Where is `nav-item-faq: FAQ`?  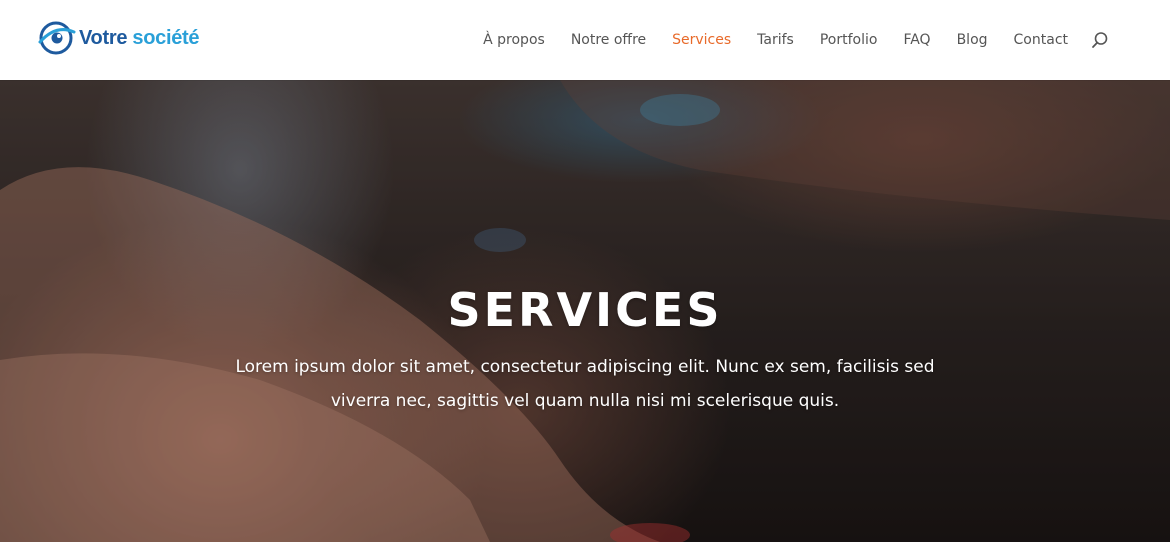 nav-item-faq: FAQ is located at coordinates (916, 40).